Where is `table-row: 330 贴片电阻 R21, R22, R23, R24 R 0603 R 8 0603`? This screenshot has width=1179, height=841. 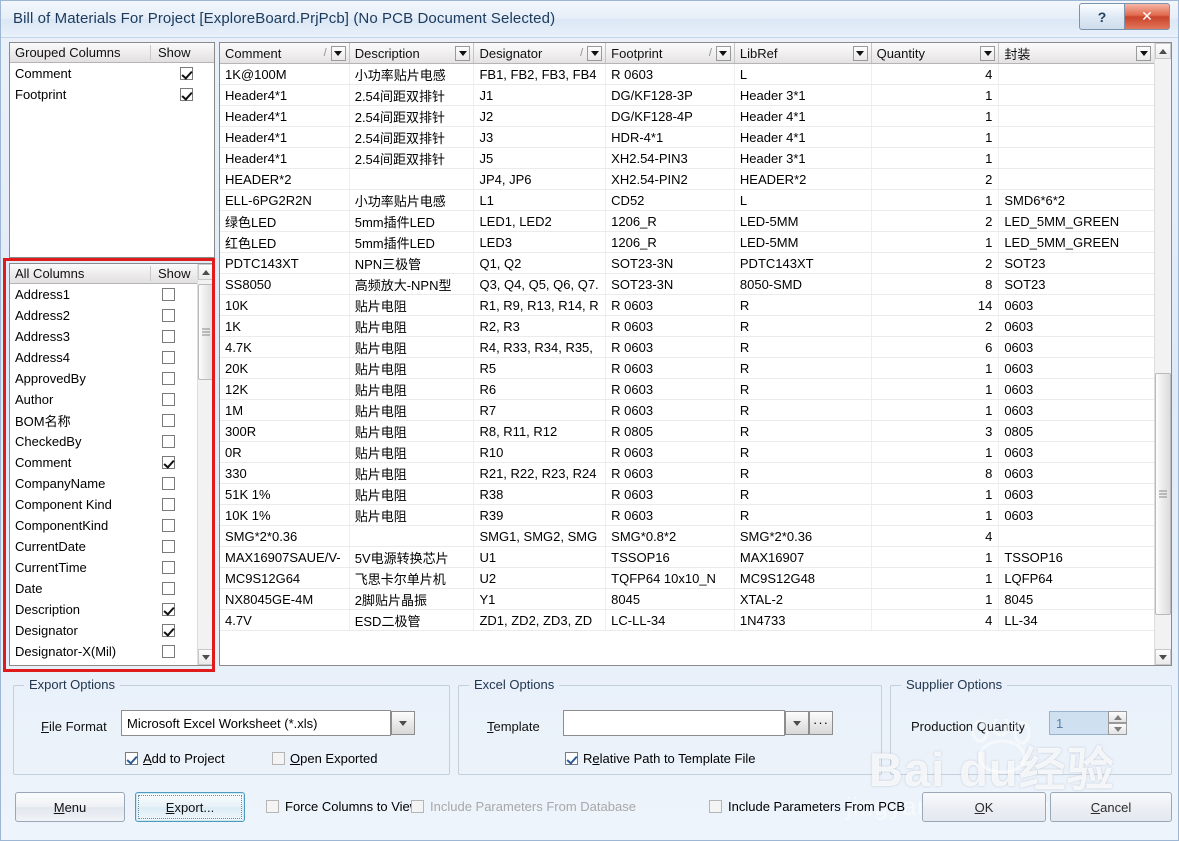 table-row: 330 贴片电阻 R21, R22, R23, R24 R 0603 R 8 0603 is located at coordinates (687, 473).